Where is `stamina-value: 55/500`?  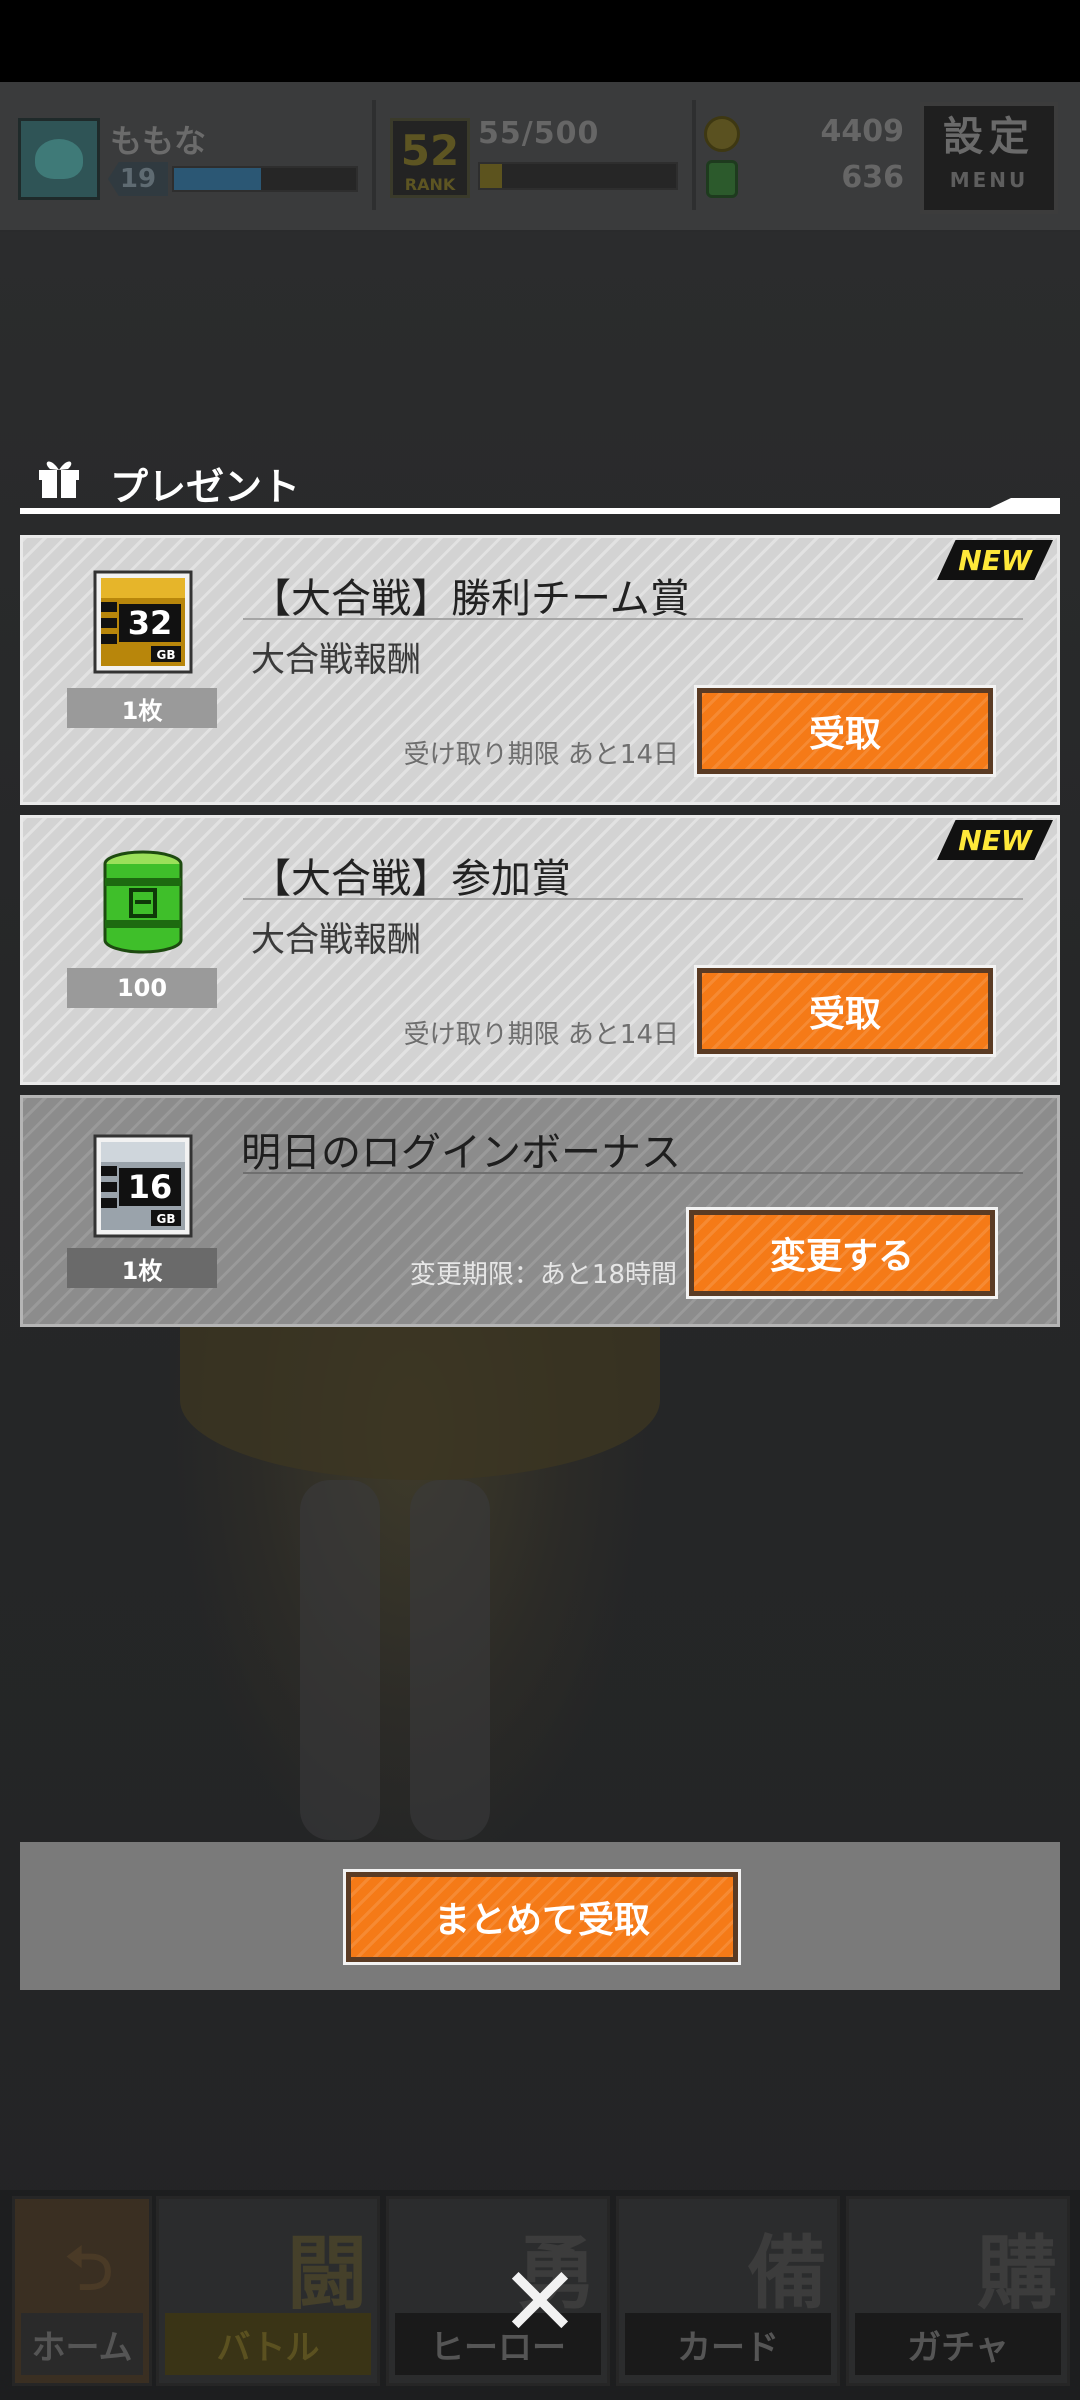
stamina-value: 55/500 is located at coordinates (539, 133).